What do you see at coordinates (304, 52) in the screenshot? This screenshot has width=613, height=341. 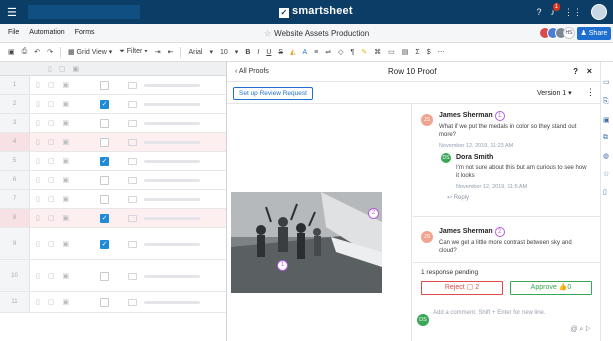 I see `text-color-icon: A` at bounding box center [304, 52].